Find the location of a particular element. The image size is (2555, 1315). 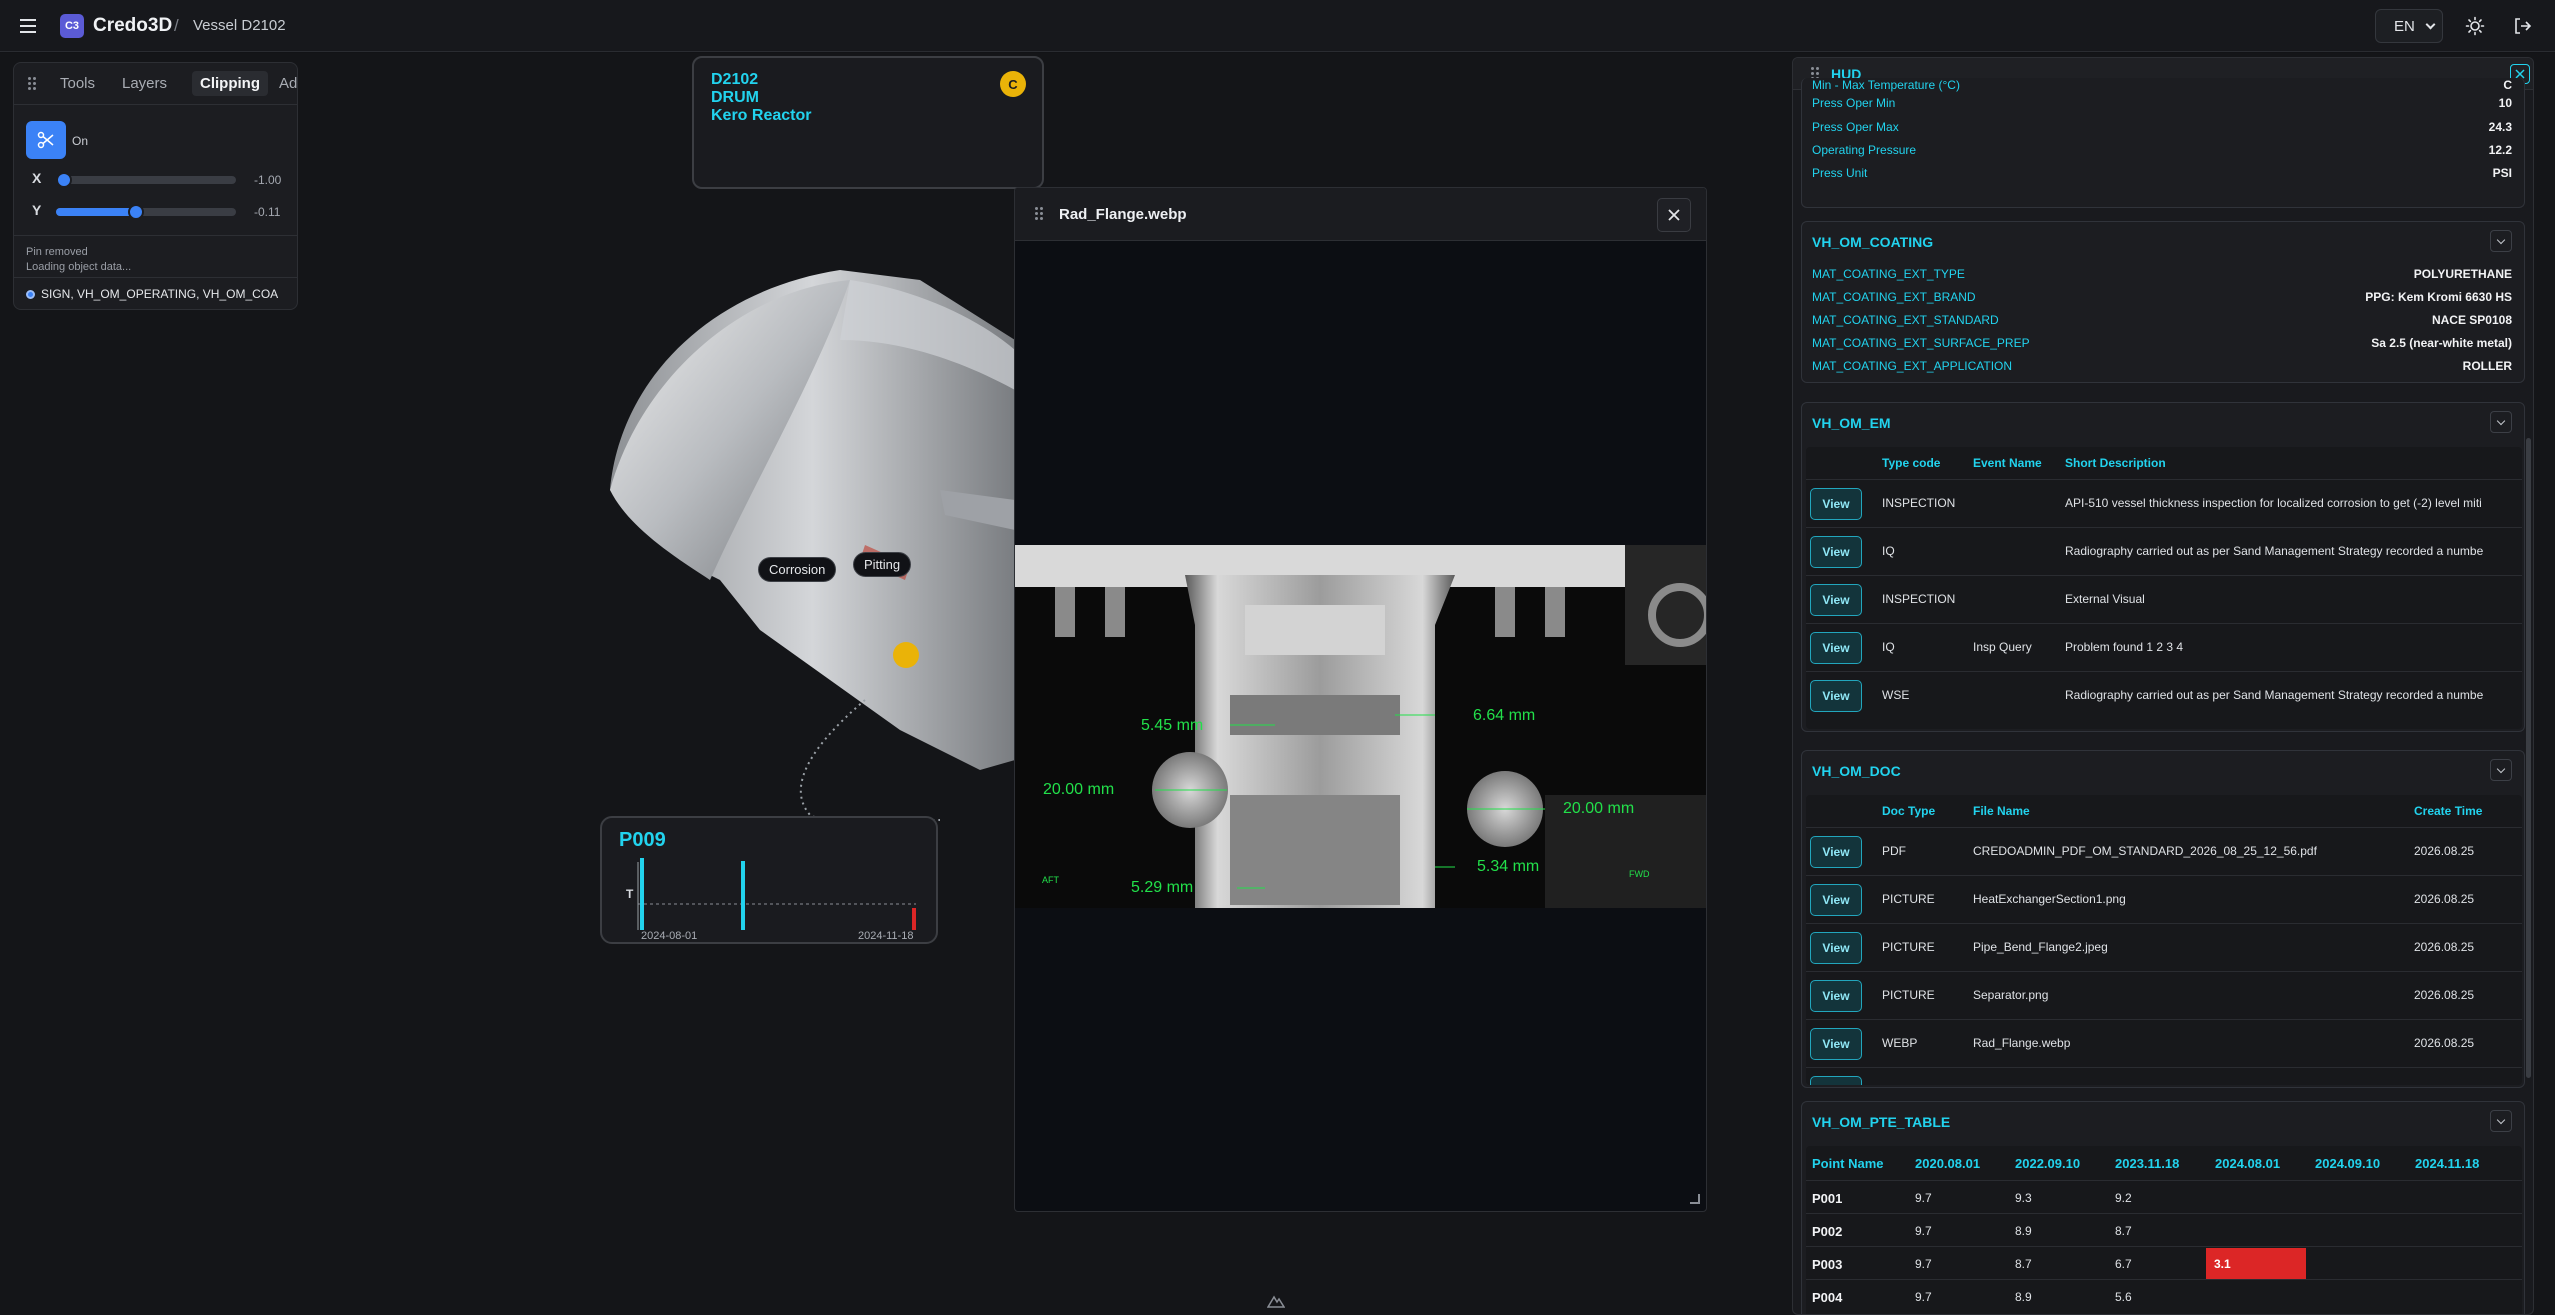

kv-row: Operating Pressure 12.2 is located at coordinates (2162, 150).